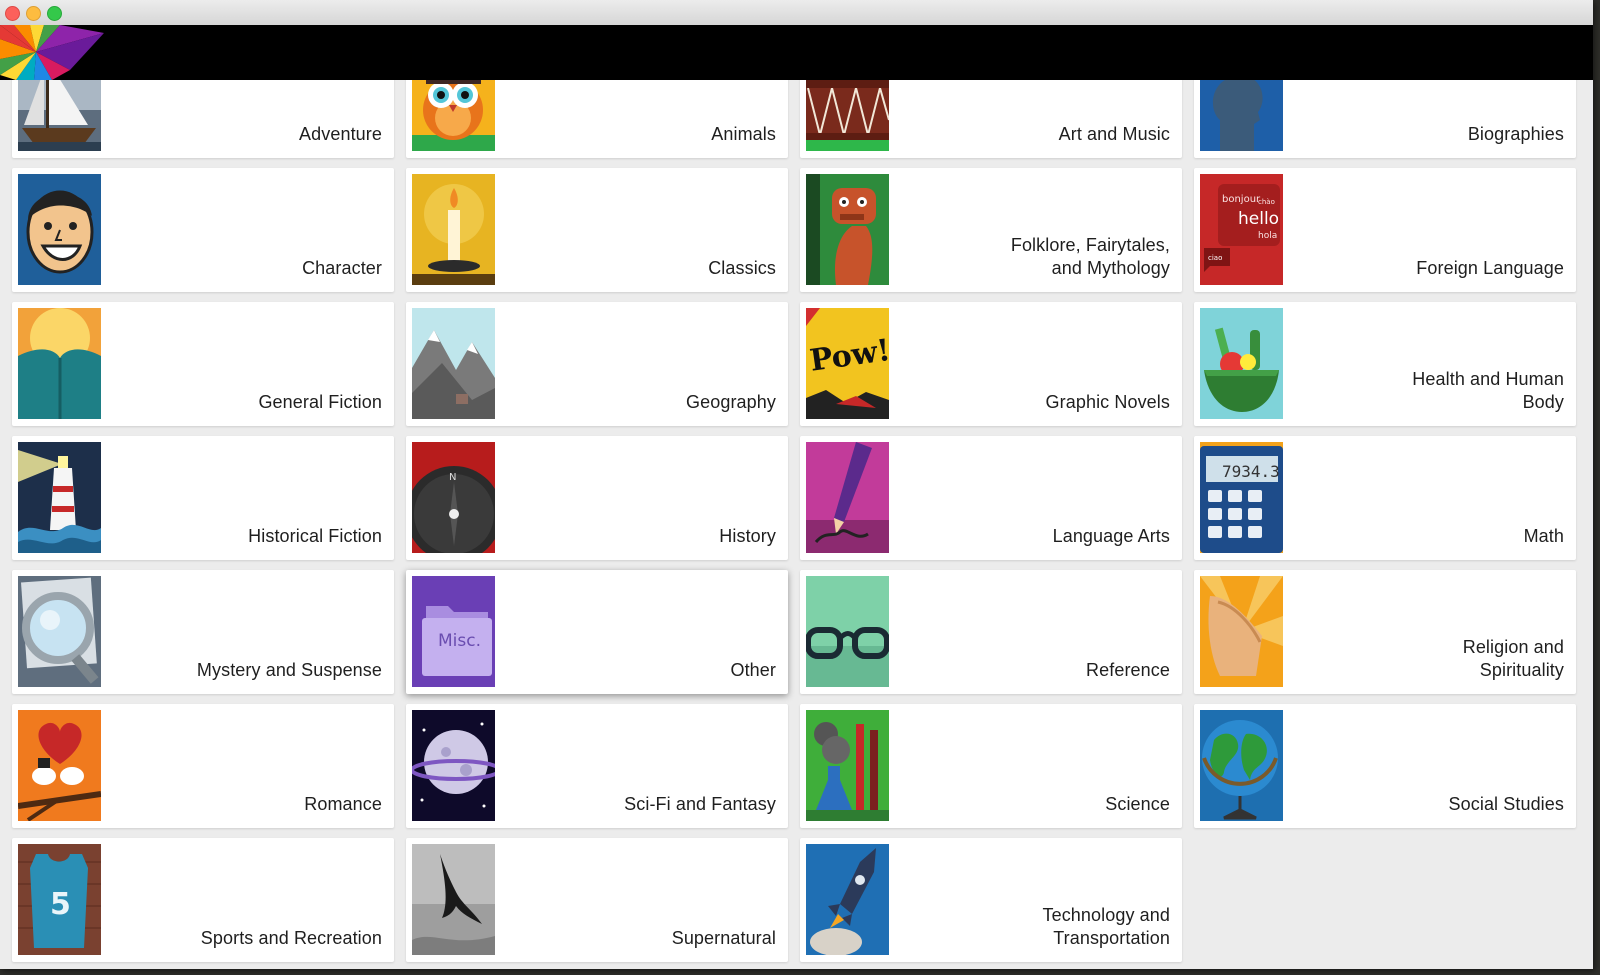  What do you see at coordinates (847, 765) in the screenshot?
I see `chemistry-flask-icon` at bounding box center [847, 765].